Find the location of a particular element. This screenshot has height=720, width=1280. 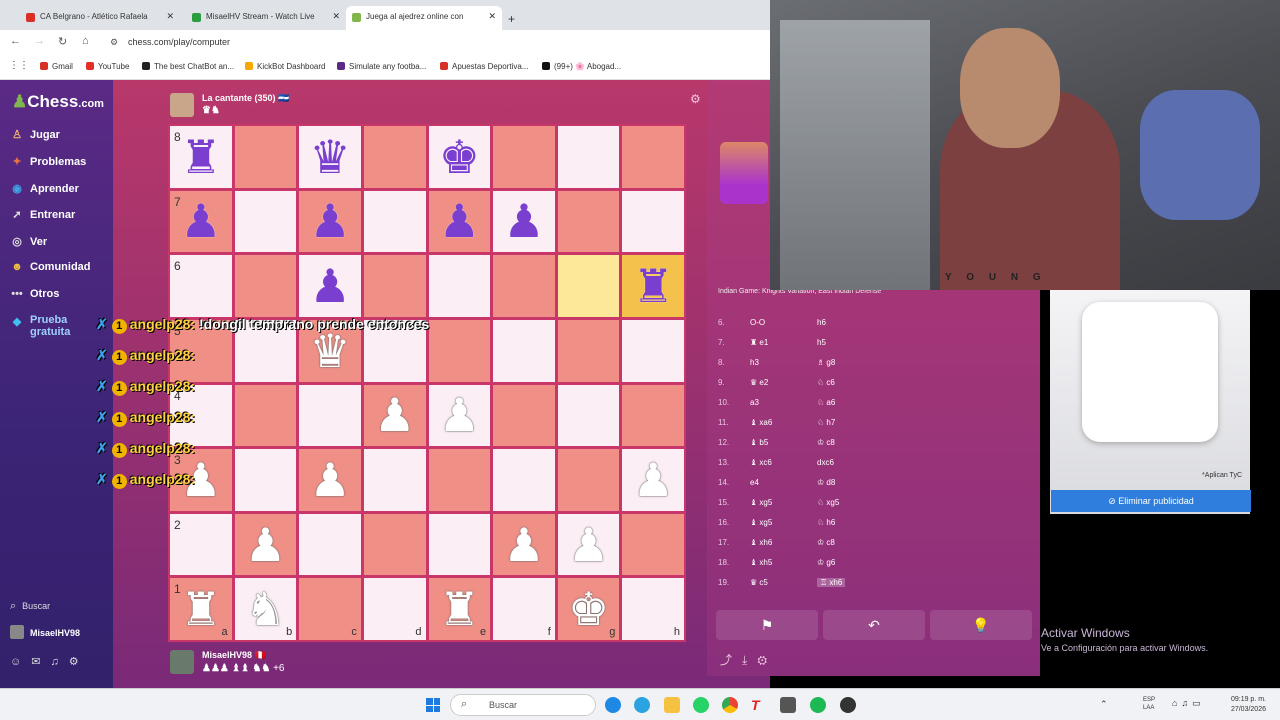

bookmark-gmail: Gmail is located at coordinates (56, 66).